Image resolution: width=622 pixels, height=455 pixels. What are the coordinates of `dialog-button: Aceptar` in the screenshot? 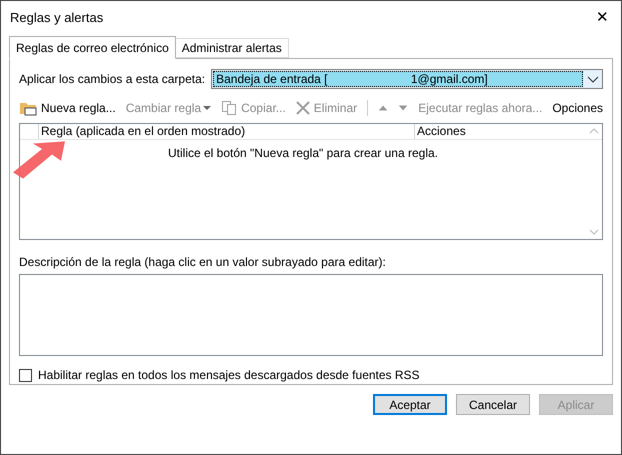 It's located at (410, 404).